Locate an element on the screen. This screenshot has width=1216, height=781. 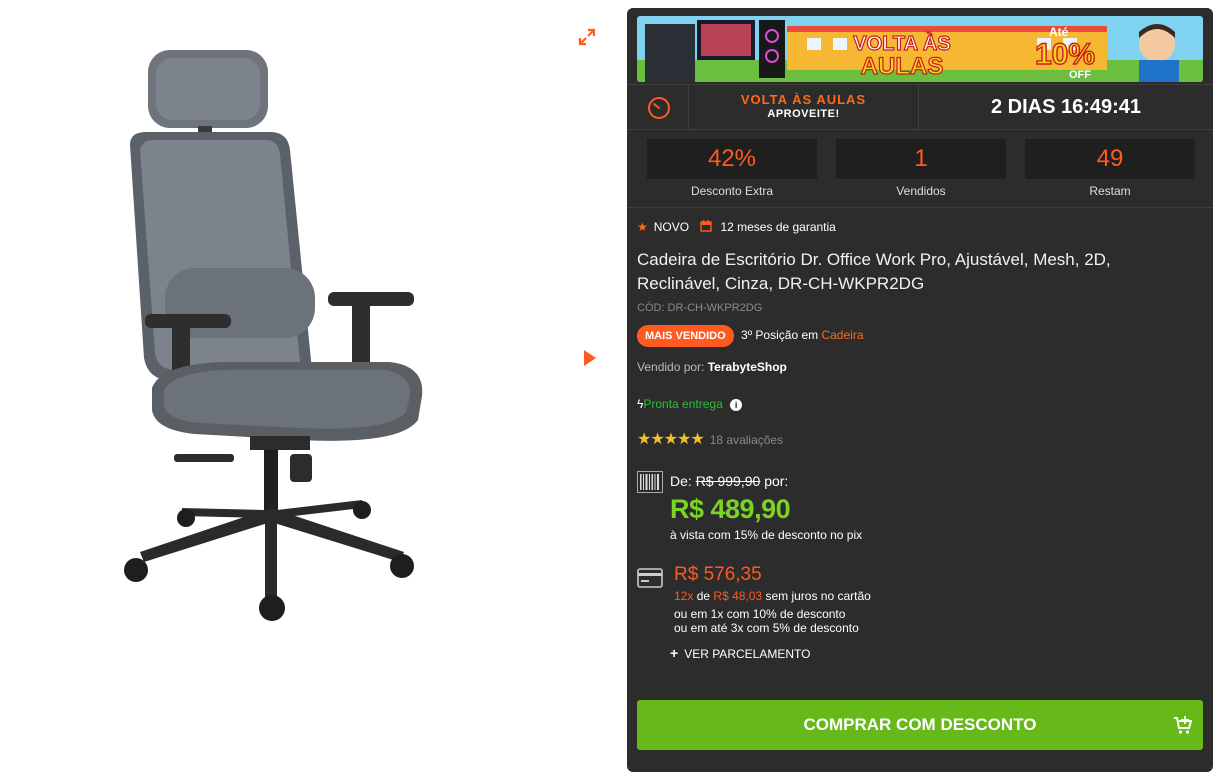
installment-suffix: sem juros no cartão is located at coordinates (818, 596).